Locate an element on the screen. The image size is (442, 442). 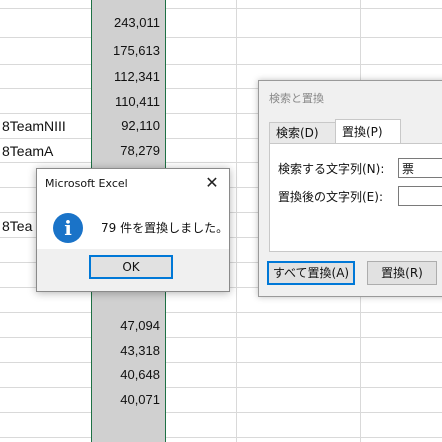
find-label: 検索する文字列(N): is located at coordinates (331, 169).